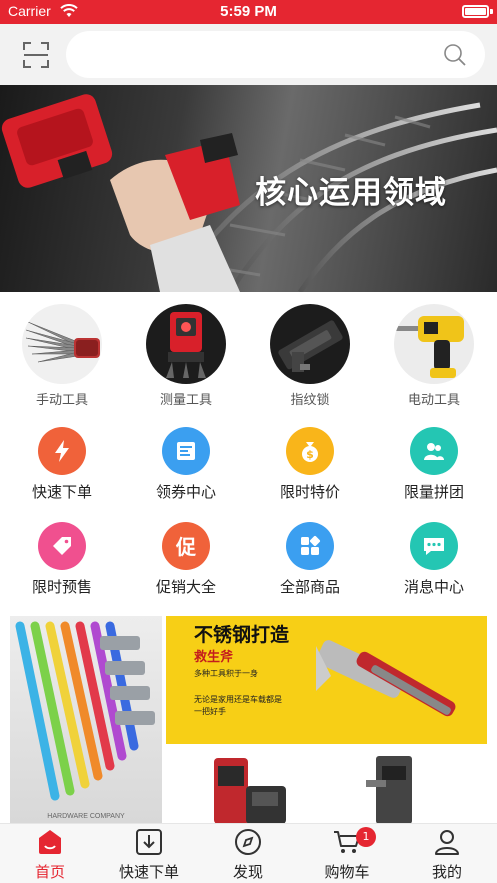 The image size is (497, 883). What do you see at coordinates (242, 635) in the screenshot?
I see `promo-title: 不锈钢打造` at bounding box center [242, 635].